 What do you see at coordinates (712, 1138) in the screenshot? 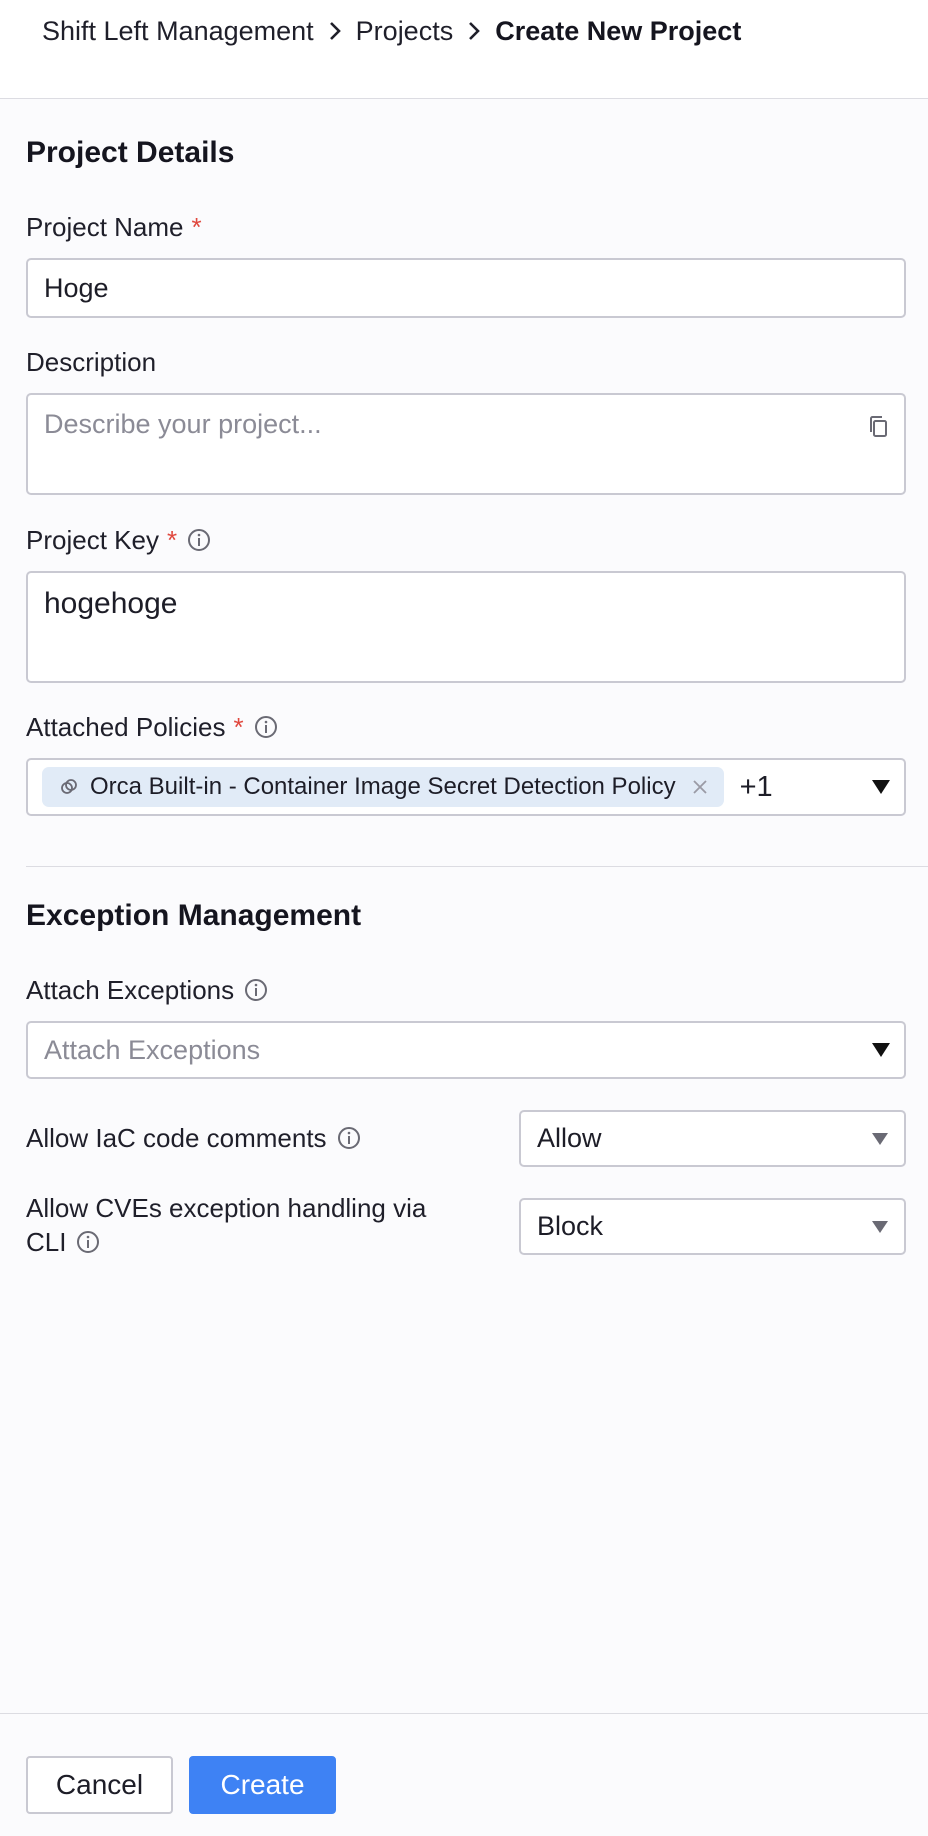
I see `iac-comments-select: Allow` at bounding box center [712, 1138].